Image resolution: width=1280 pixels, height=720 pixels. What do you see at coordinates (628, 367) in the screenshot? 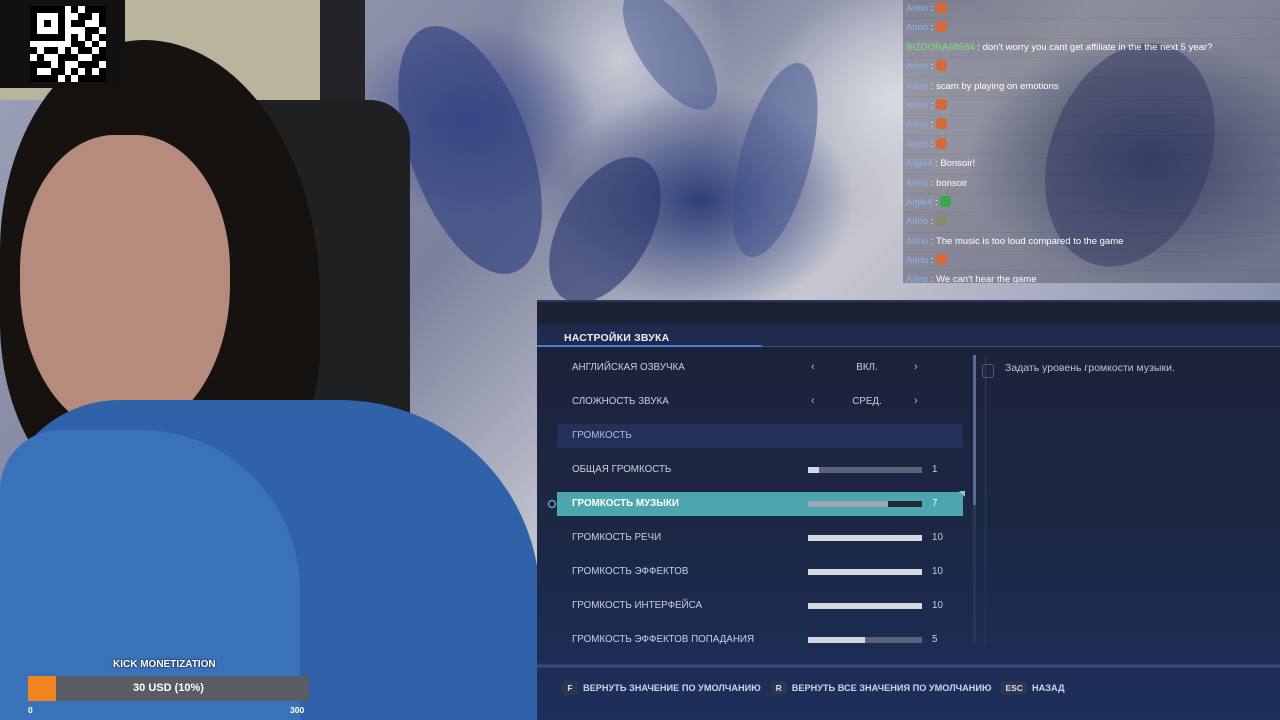
I see `settings-row-label: АНГЛИЙСКАЯ ОЗВУЧКА` at bounding box center [628, 367].